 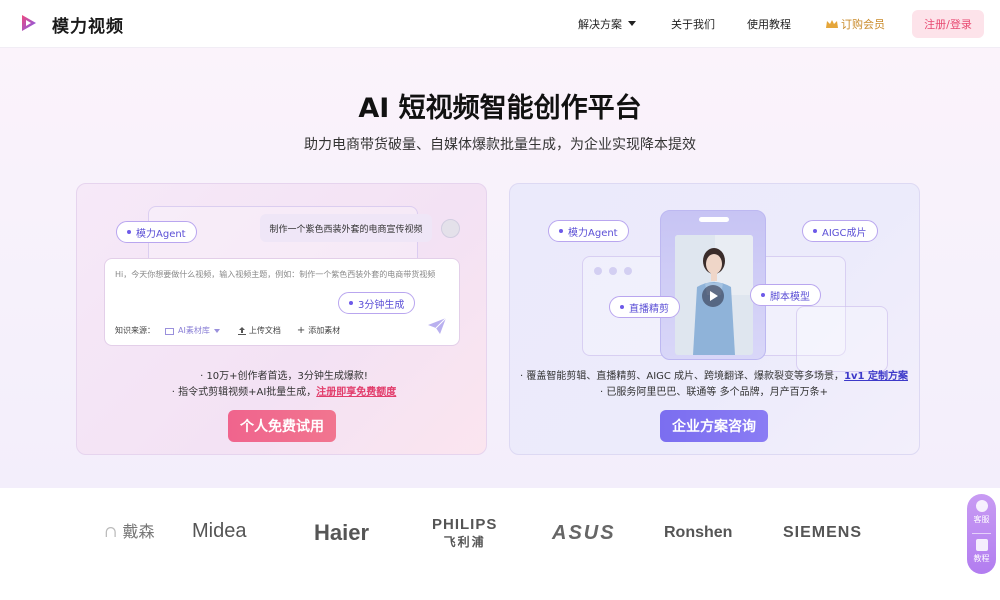 I want to click on folder-icon, so click(x=169, y=331).